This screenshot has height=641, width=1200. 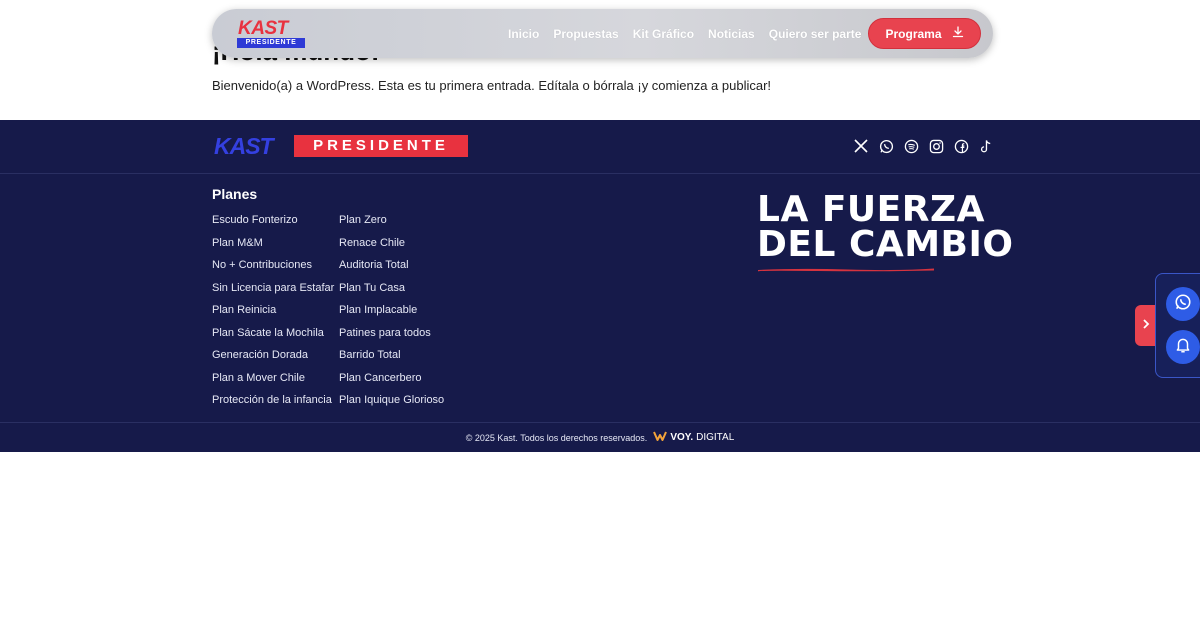 I want to click on plan-link: Plan Cancerbero, so click(x=391, y=383).